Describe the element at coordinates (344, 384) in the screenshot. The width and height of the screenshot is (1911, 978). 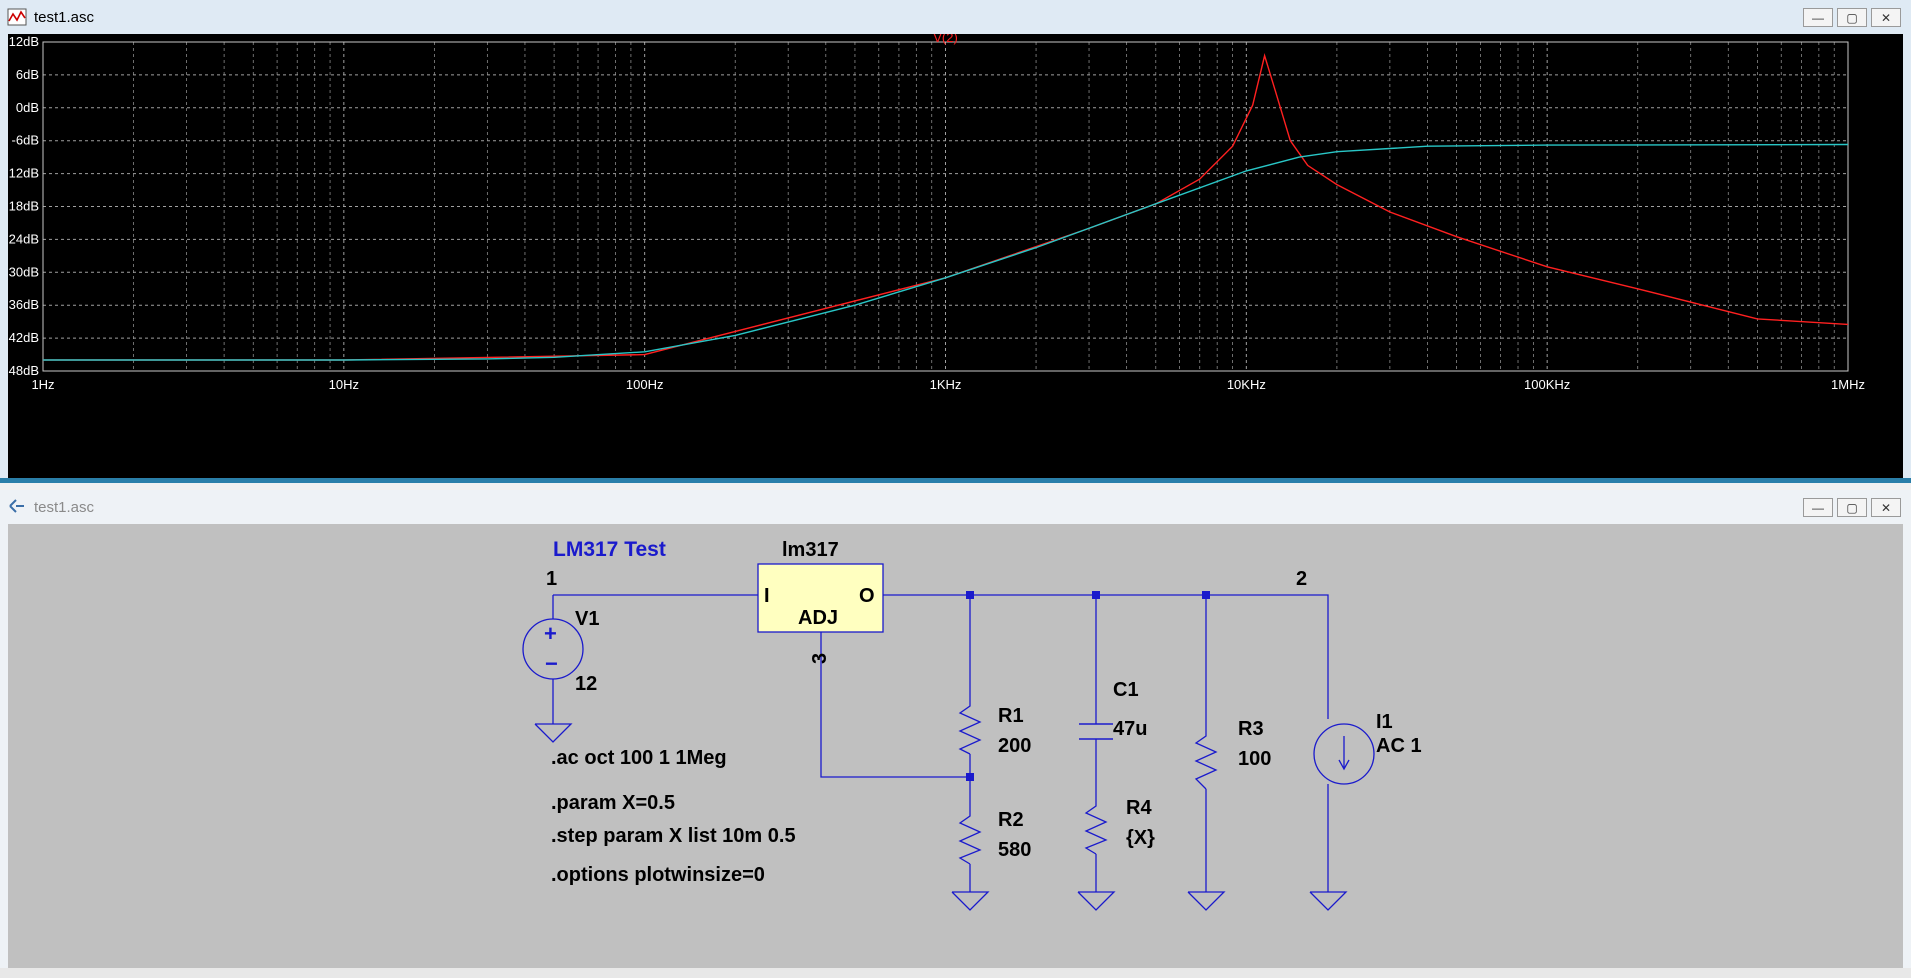
I see `x-tick-label: 10Hz` at that location.